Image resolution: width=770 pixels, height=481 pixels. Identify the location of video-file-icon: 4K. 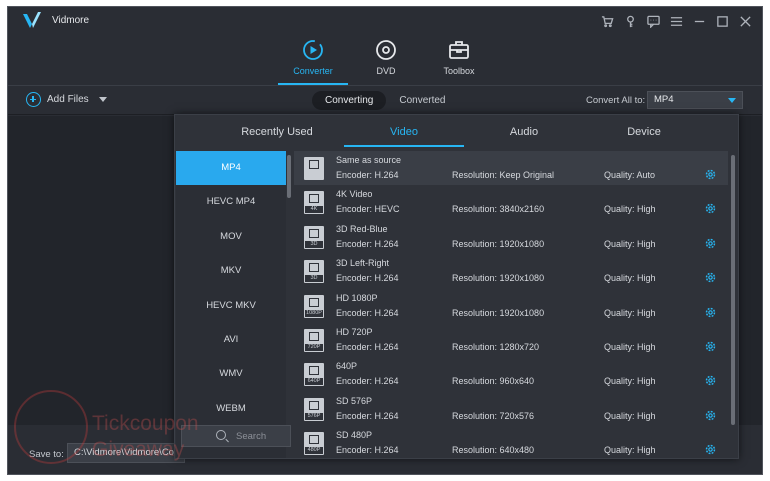
(314, 203).